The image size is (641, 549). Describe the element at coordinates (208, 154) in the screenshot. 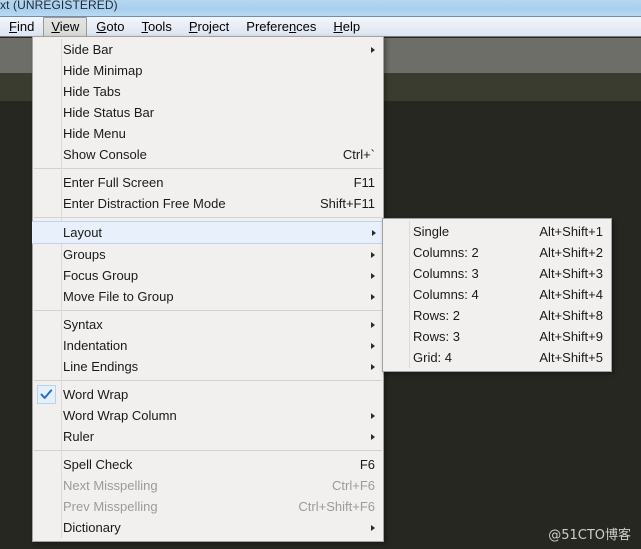

I see `menu-item-show-console: Show Console Ctrl+`` at that location.